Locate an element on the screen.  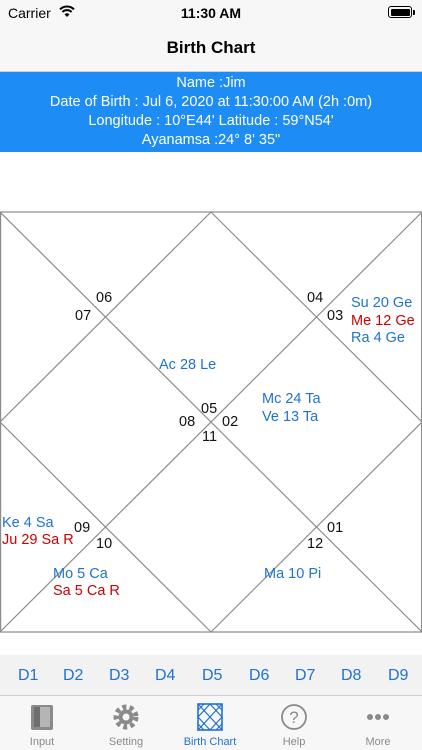
tab-setting-label: Setting is located at coordinates (126, 742).